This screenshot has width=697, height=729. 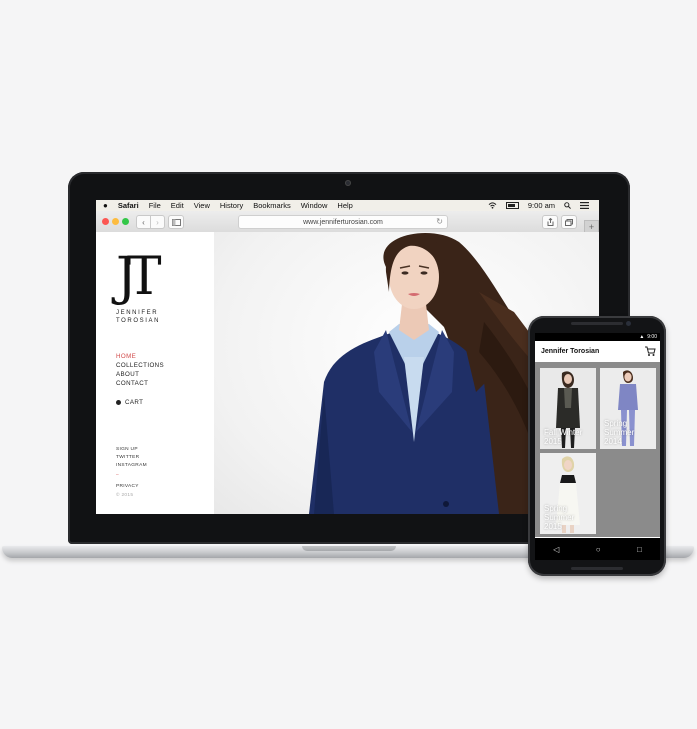 What do you see at coordinates (556, 549) in the screenshot?
I see `nav-back-icon: ◁` at bounding box center [556, 549].